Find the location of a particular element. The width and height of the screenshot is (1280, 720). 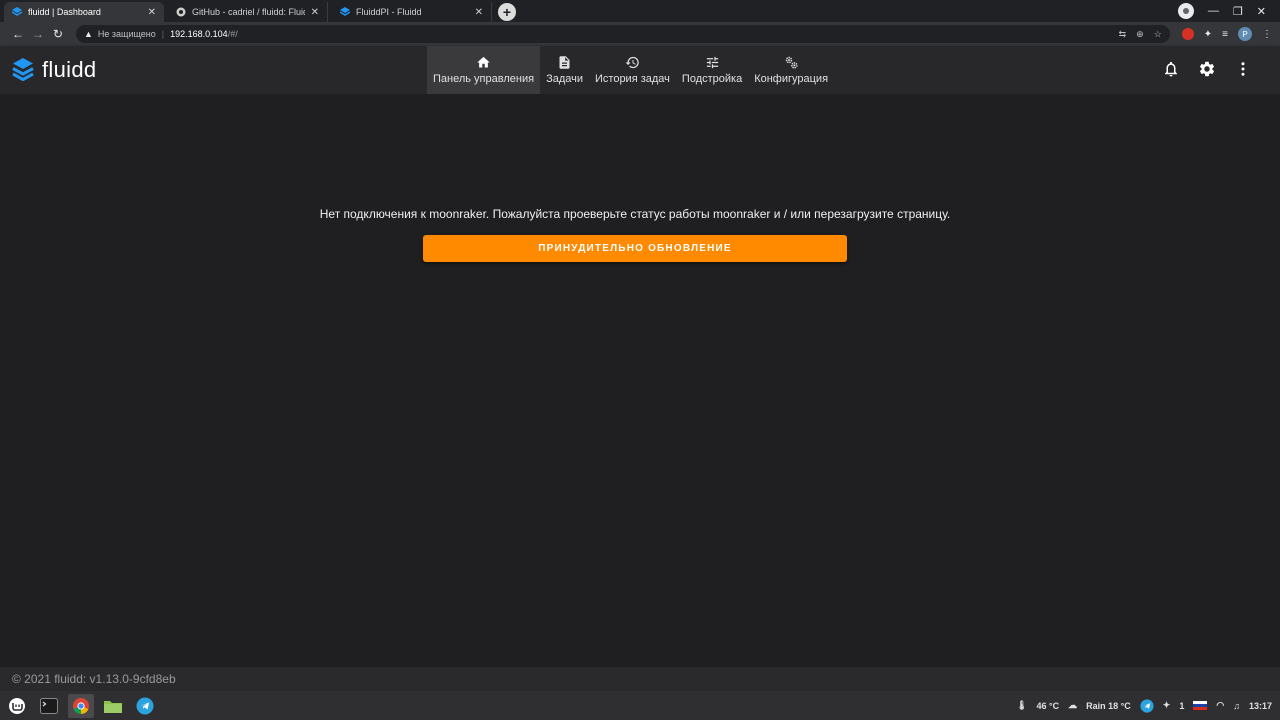

nav-history: История задач is located at coordinates (632, 70).